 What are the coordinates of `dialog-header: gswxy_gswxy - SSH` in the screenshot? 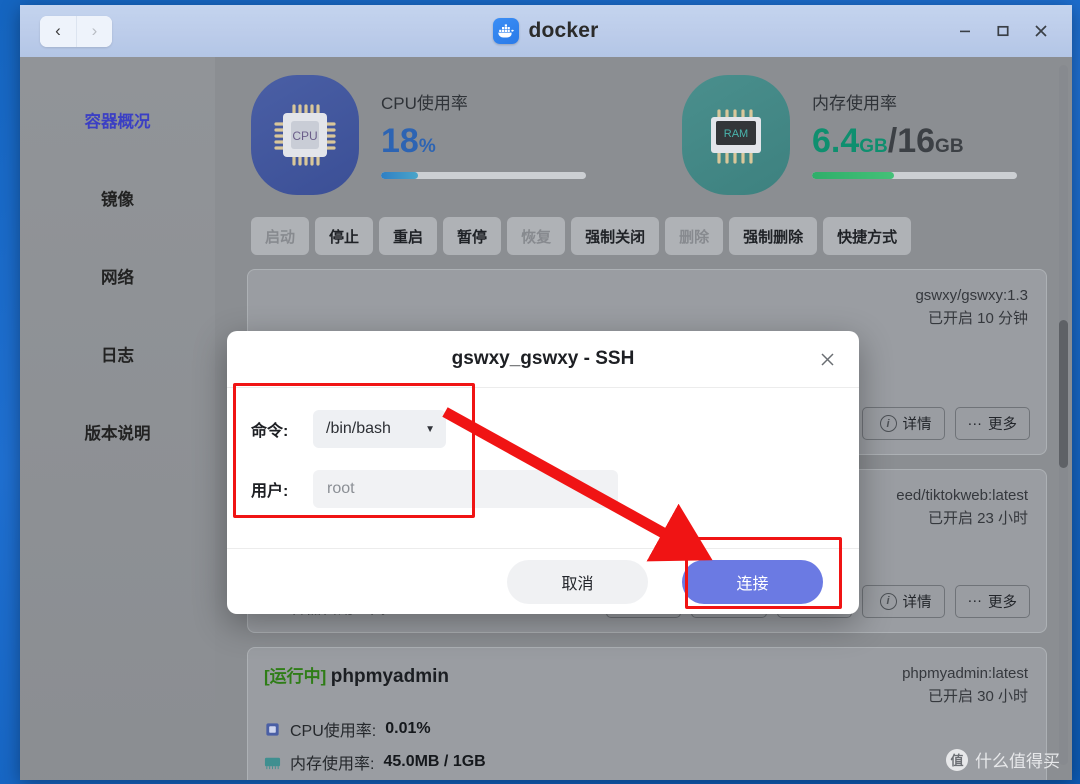 It's located at (543, 359).